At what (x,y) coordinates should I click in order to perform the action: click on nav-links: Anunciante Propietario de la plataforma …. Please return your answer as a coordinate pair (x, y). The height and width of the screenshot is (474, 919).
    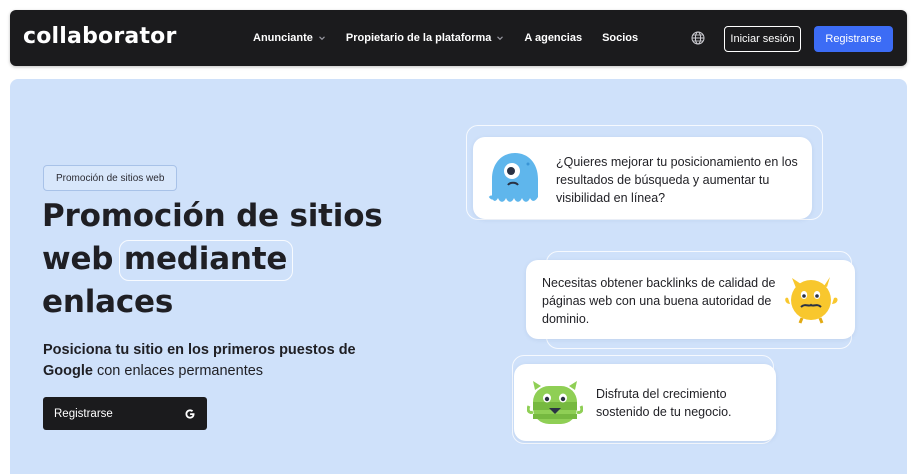
    Looking at the image, I should click on (455, 38).